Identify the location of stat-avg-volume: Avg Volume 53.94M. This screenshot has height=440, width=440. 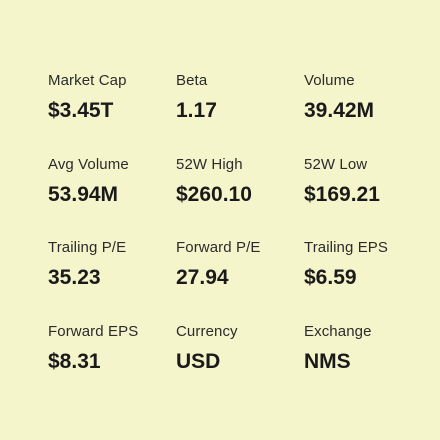
(112, 198).